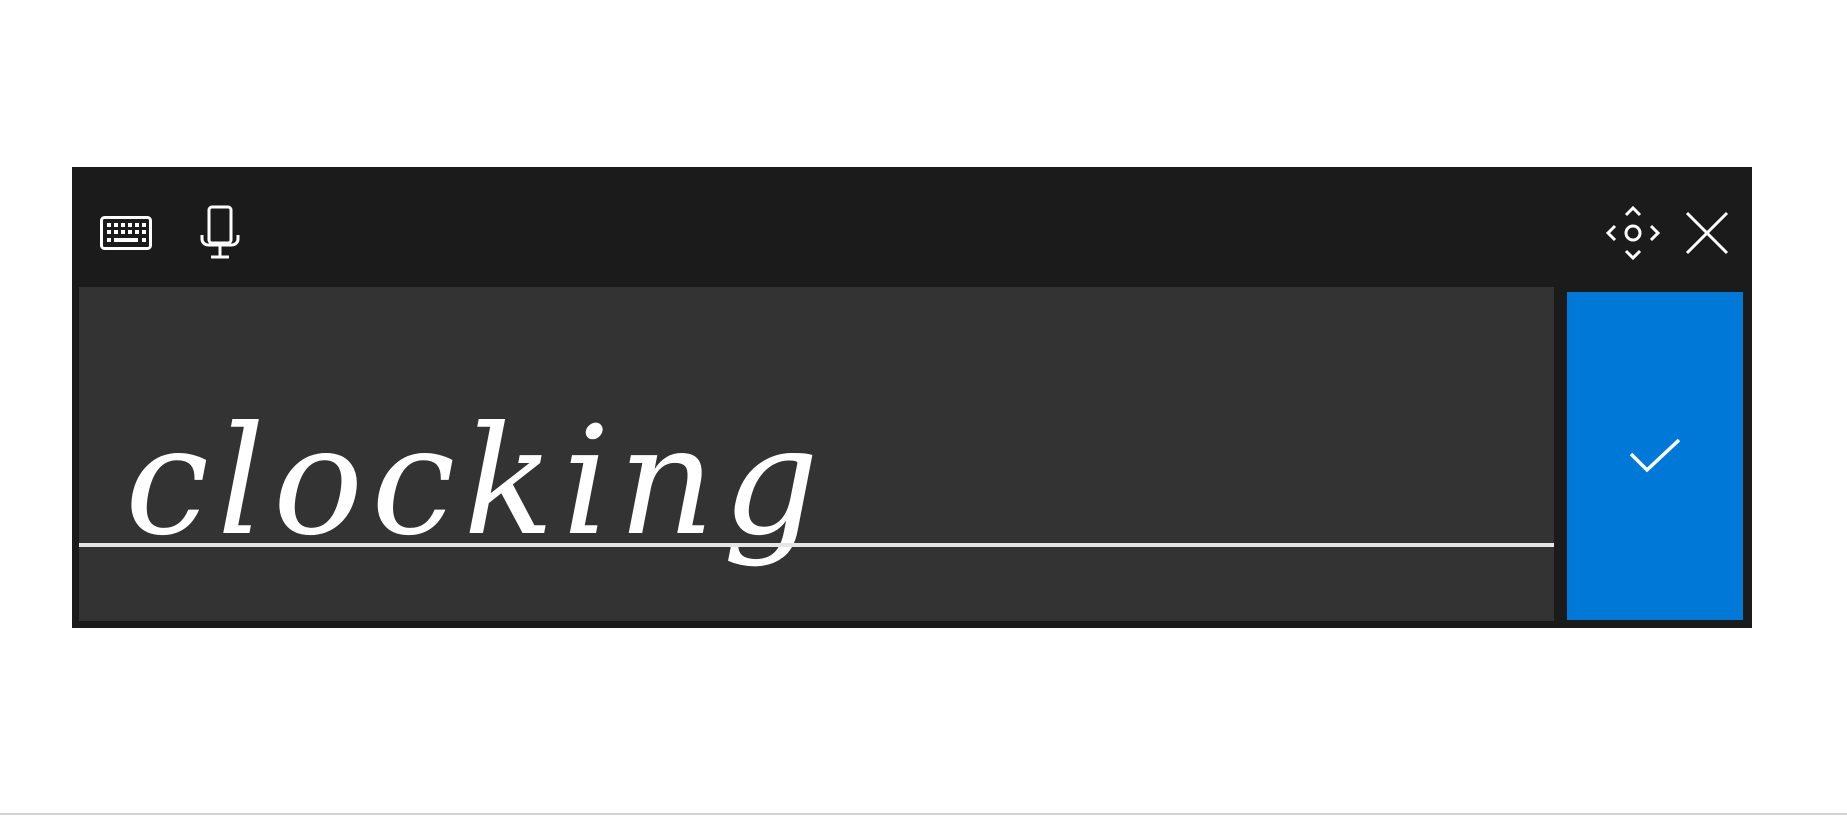 This screenshot has height=817, width=1847. What do you see at coordinates (816, 545) in the screenshot?
I see `writing-baseline` at bounding box center [816, 545].